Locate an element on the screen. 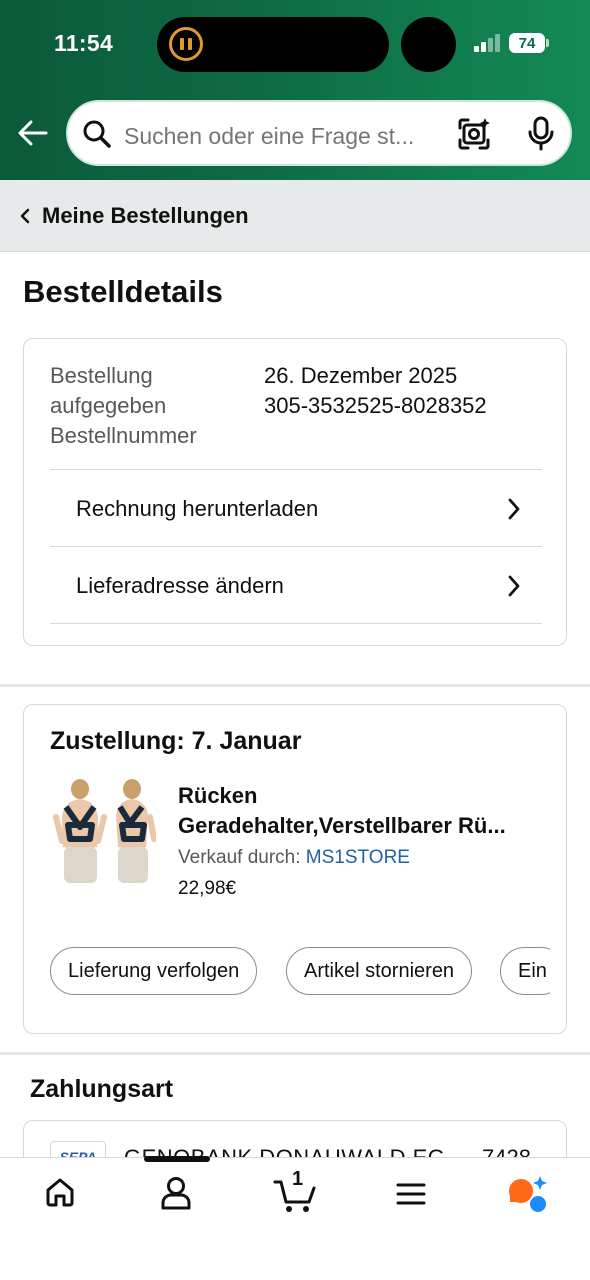 The width and height of the screenshot is (590, 1280). seller-prefix: Verkauf durch: is located at coordinates (242, 857).